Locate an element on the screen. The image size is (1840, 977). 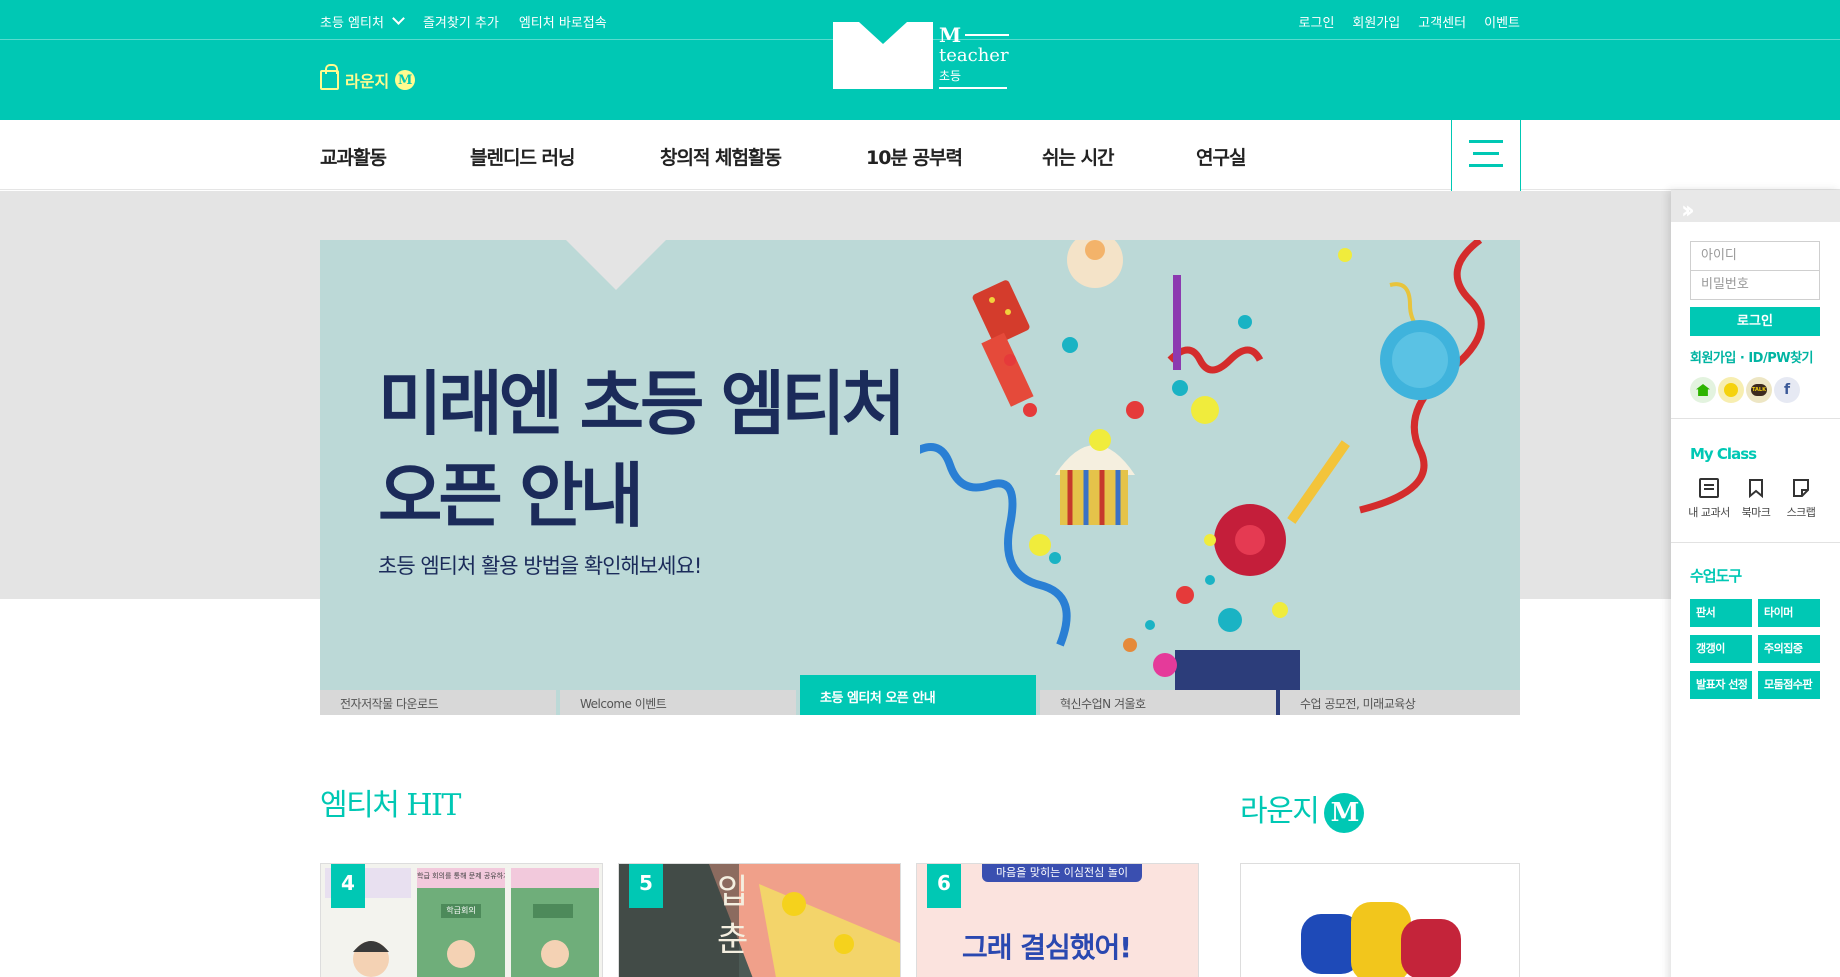
hit-card-heading: 입춘 is located at coordinates (733, 916).